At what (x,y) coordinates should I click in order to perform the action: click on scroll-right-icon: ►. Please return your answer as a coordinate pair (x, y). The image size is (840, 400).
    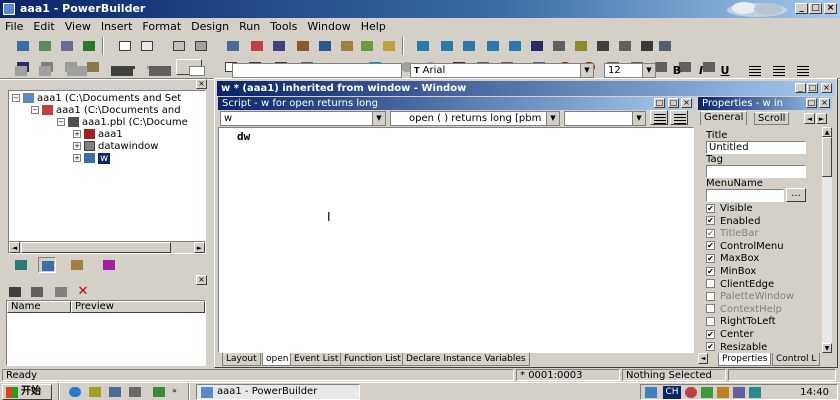
    Looking at the image, I should click on (199, 247).